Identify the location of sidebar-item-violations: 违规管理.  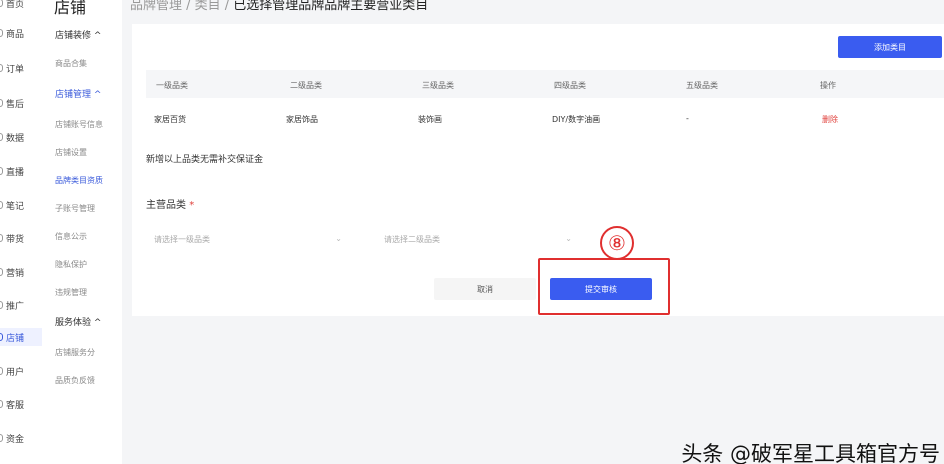
(71, 292).